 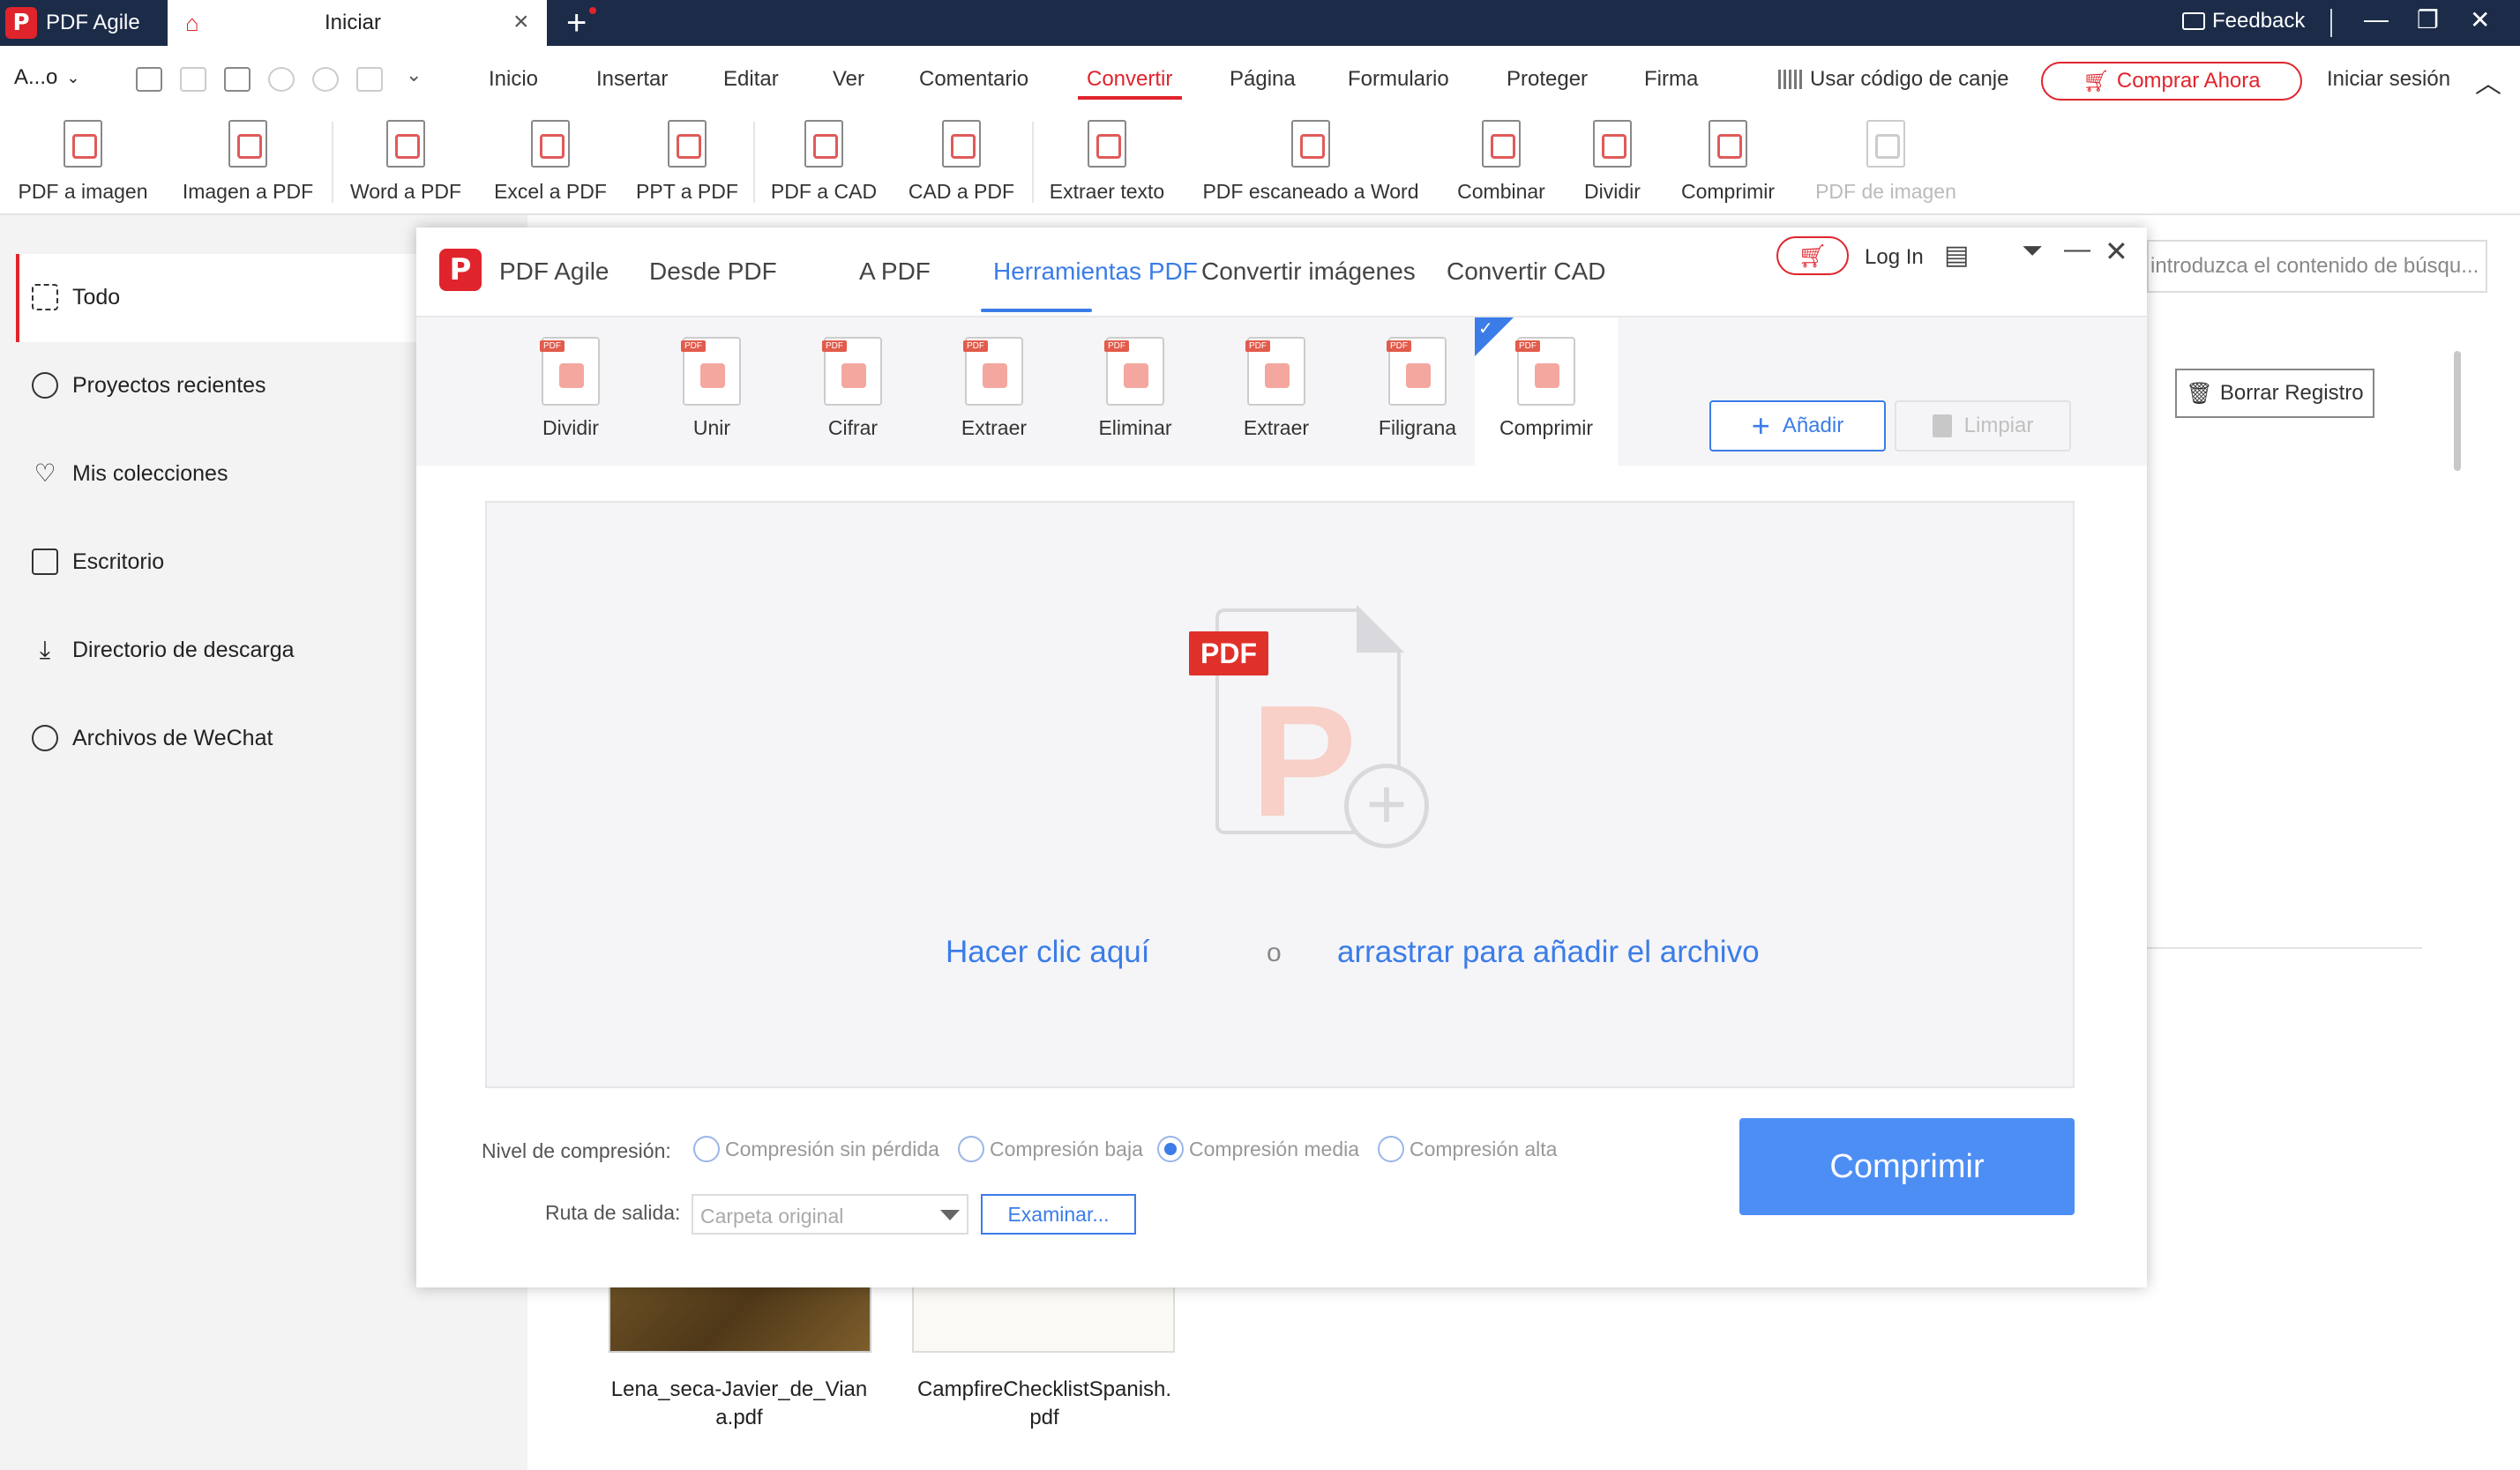 I want to click on file-fold-shape, so click(x=1380, y=629).